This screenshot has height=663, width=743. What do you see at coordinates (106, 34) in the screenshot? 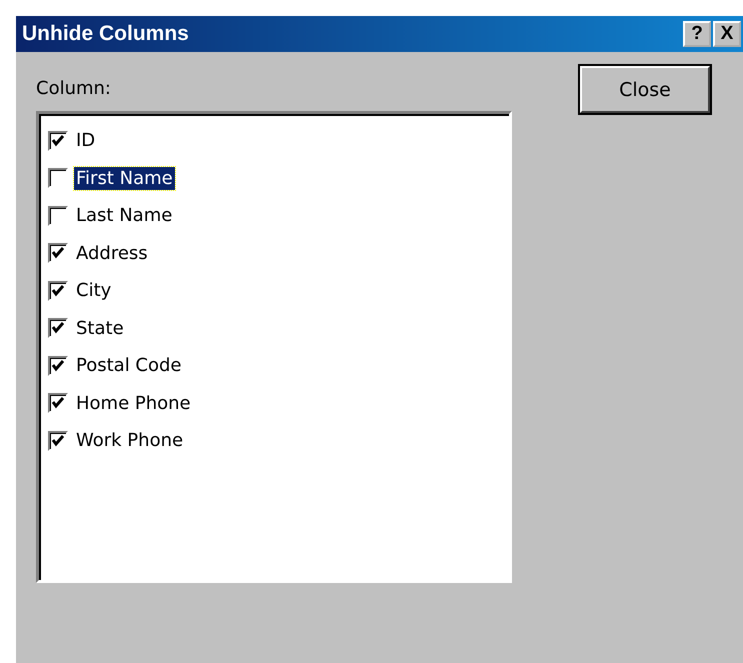
I see `window-title: Unhide Columns` at bounding box center [106, 34].